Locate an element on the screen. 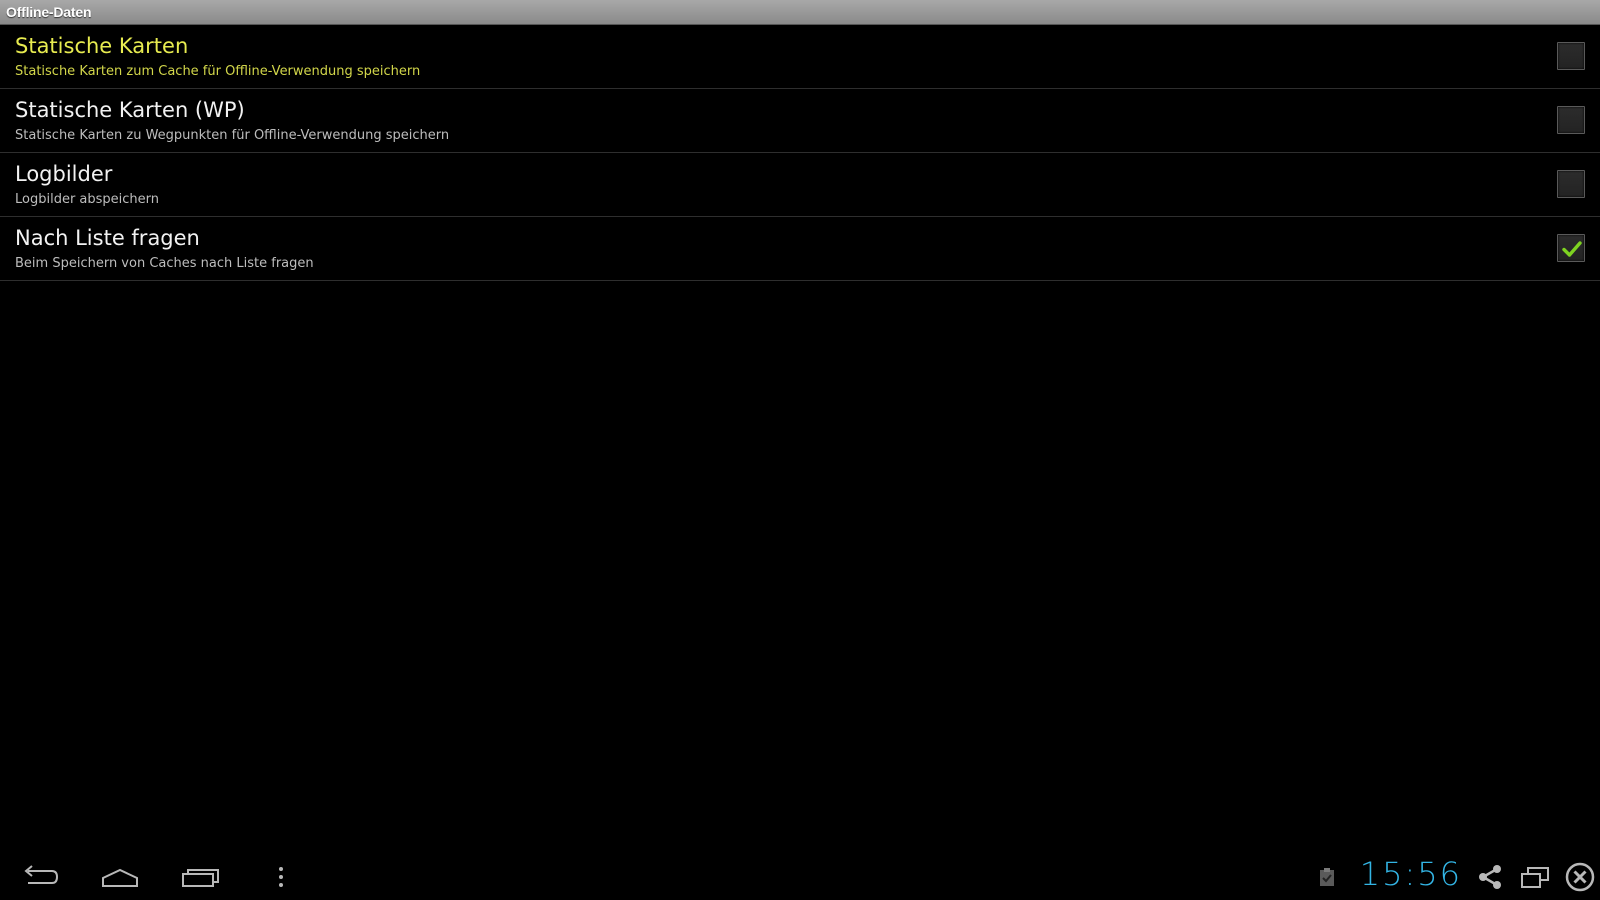 Image resolution: width=1600 pixels, height=900 pixels. pref-title: Statische Karten (WP) is located at coordinates (130, 110).